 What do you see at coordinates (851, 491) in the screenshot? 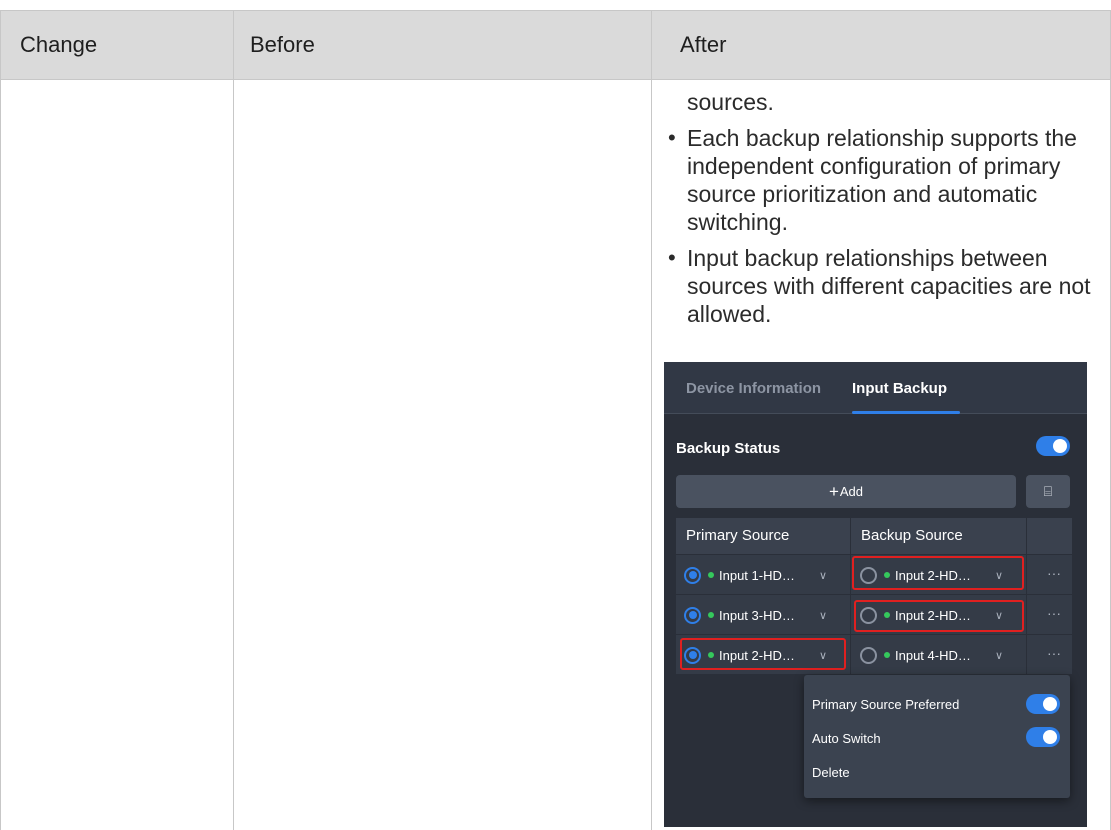
I see `add-button-label: Add` at bounding box center [851, 491].